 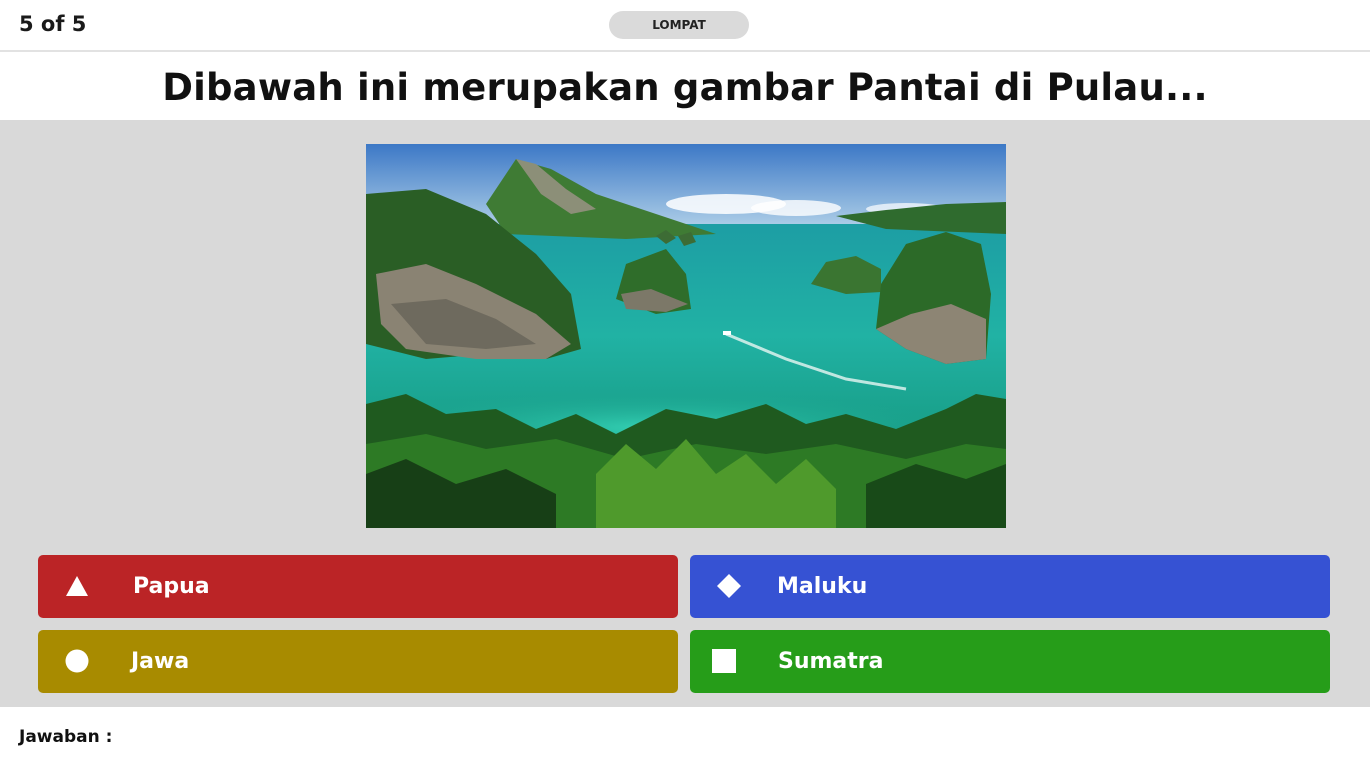 What do you see at coordinates (66, 737) in the screenshot?
I see `answer-status-label: Jawaban :` at bounding box center [66, 737].